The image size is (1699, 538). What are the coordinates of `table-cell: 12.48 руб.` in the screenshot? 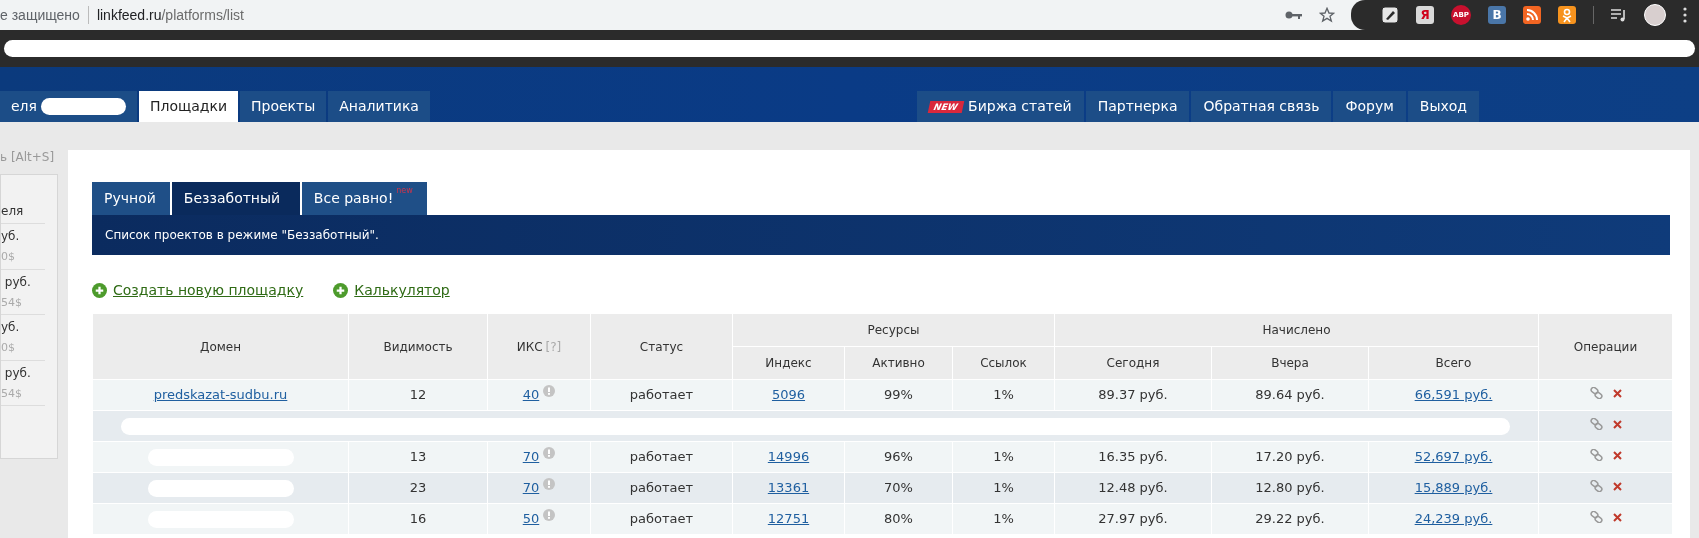 It's located at (1133, 488).